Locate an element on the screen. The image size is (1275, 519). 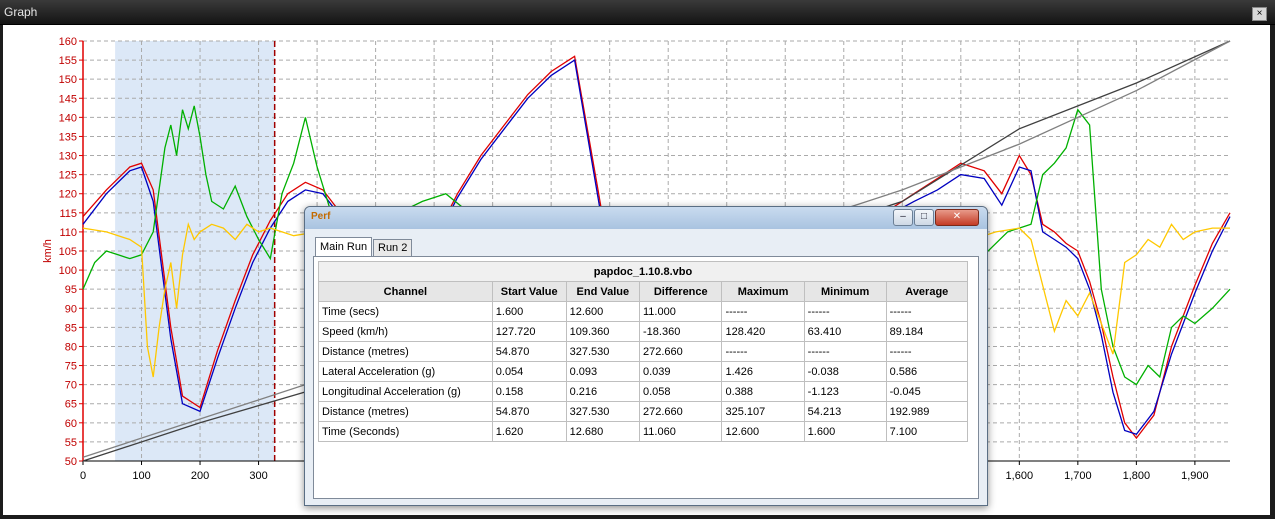
value-cell: -1.123 is located at coordinates (845, 391).